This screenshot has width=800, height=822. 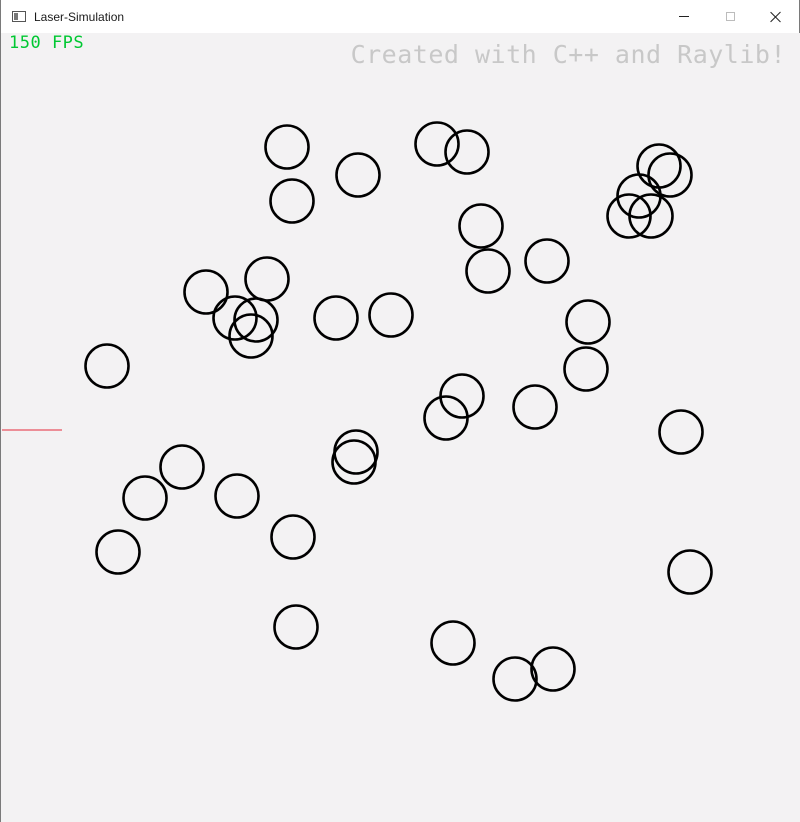 What do you see at coordinates (47, 43) in the screenshot?
I see `fps-counter: 150 FPS` at bounding box center [47, 43].